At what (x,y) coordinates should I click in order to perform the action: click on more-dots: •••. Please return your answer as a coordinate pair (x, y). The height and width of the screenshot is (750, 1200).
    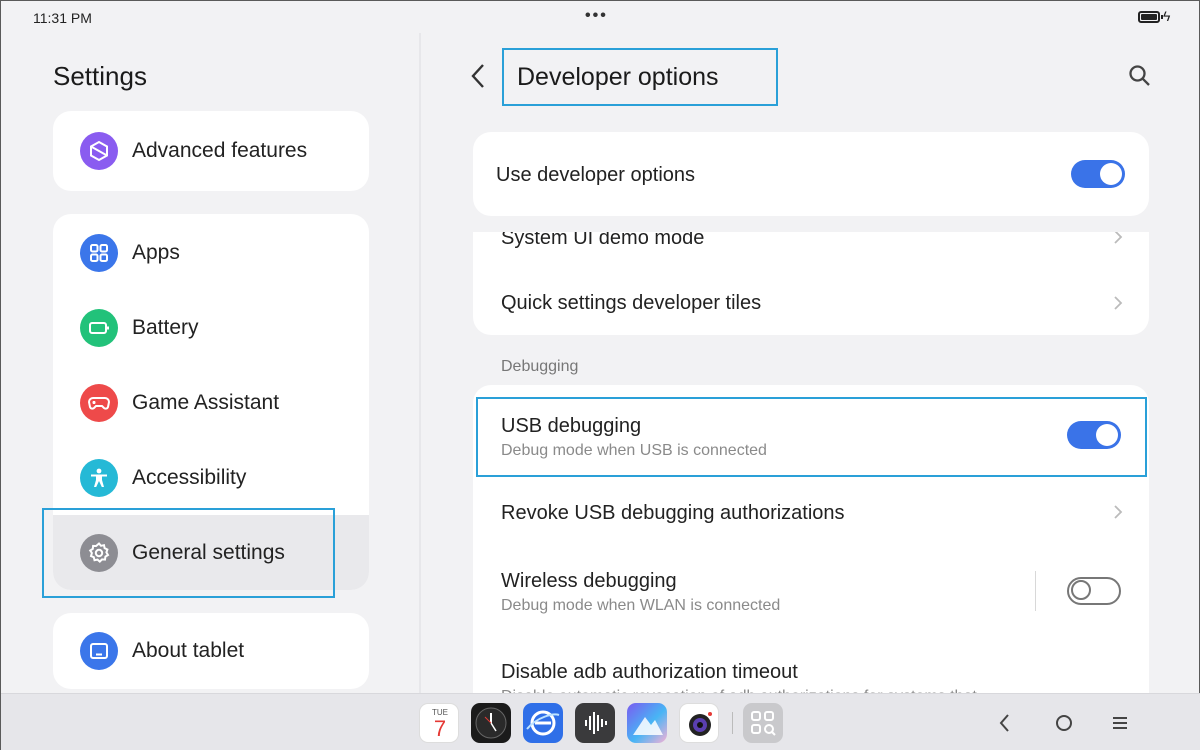
    Looking at the image, I should click on (596, 16).